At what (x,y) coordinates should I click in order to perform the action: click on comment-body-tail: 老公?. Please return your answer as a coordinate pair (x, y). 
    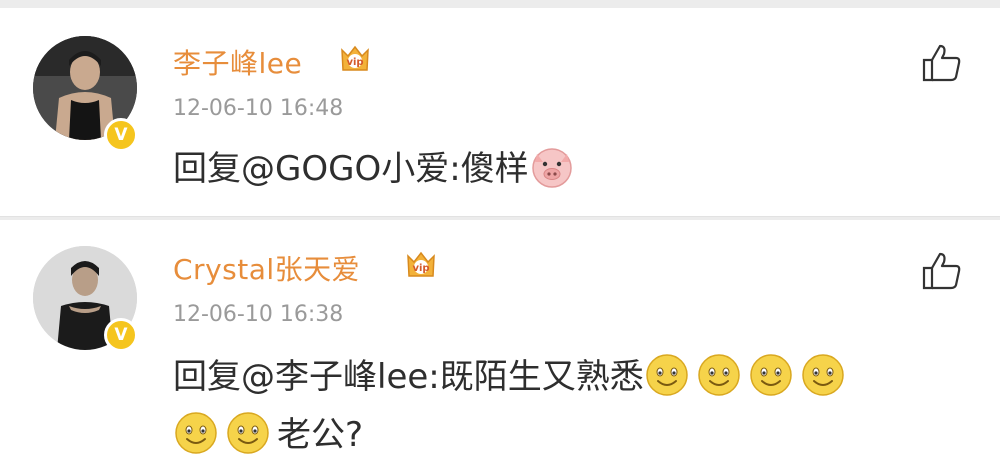
    Looking at the image, I should click on (320, 435).